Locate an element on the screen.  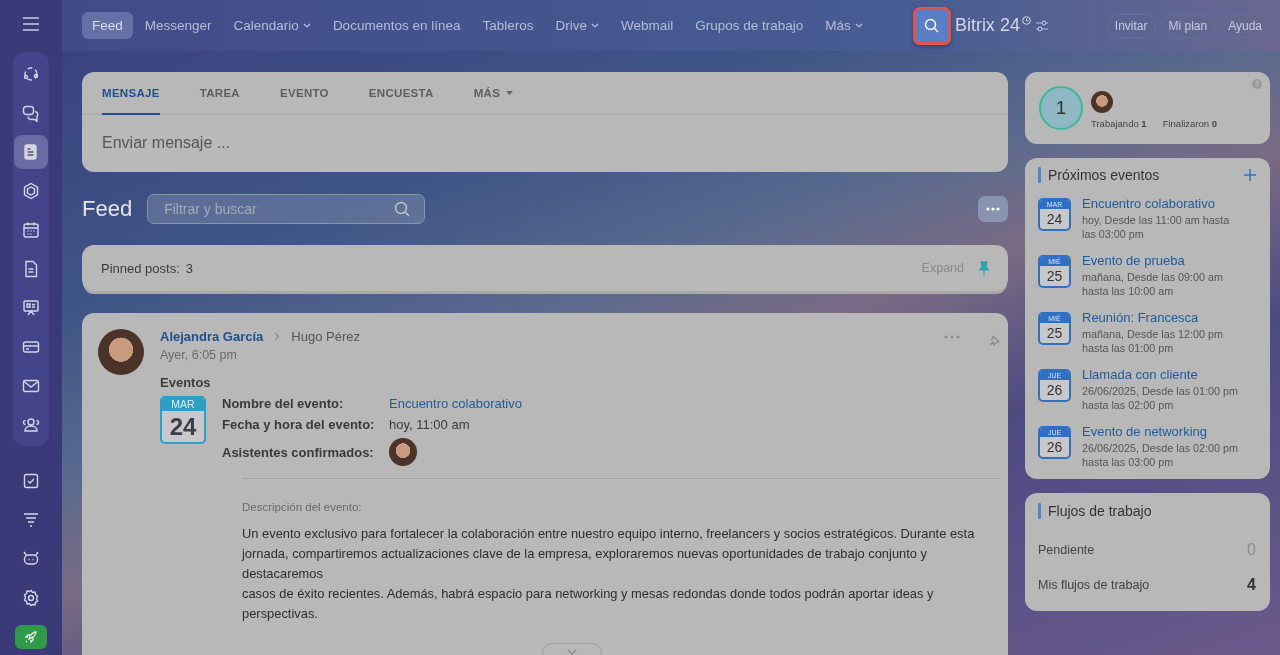
widget-title: Próximos eventos is located at coordinates (1104, 175).